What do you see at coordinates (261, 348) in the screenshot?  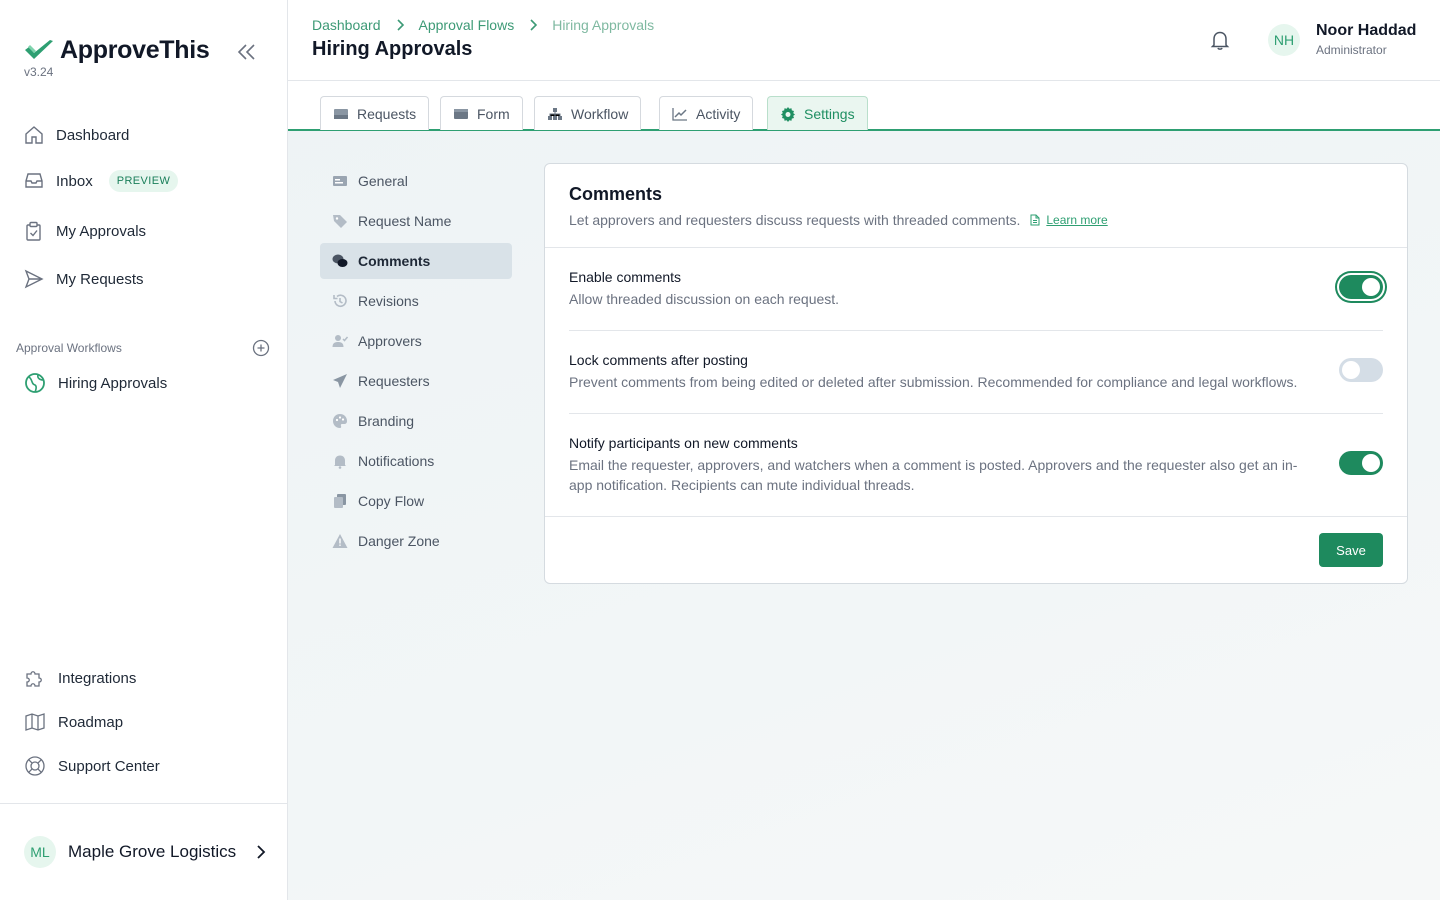 I see `add-circle-icon` at bounding box center [261, 348].